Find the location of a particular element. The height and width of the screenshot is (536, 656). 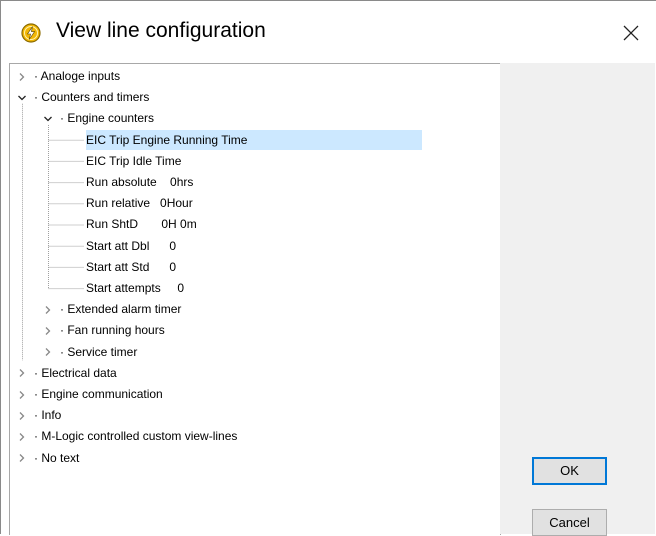

tree-item-label: · Service timer is located at coordinates (99, 351).